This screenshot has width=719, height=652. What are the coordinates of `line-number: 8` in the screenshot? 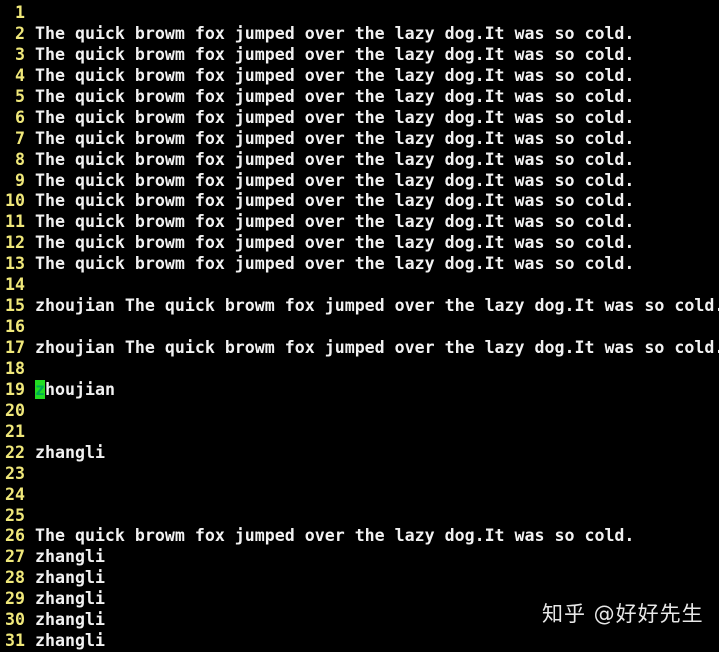 It's located at (20, 159).